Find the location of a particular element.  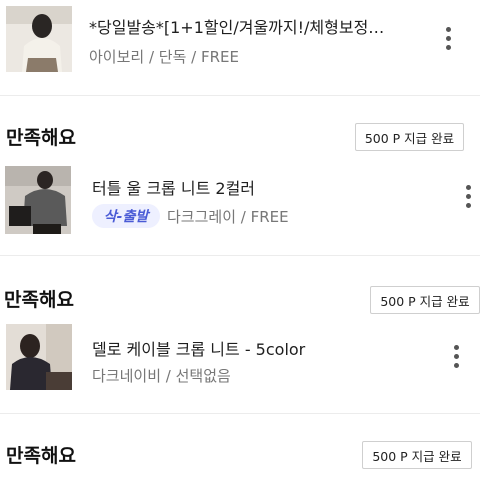

product-title: 터틀 울 크롭 니트 2컬러 is located at coordinates (173, 187).